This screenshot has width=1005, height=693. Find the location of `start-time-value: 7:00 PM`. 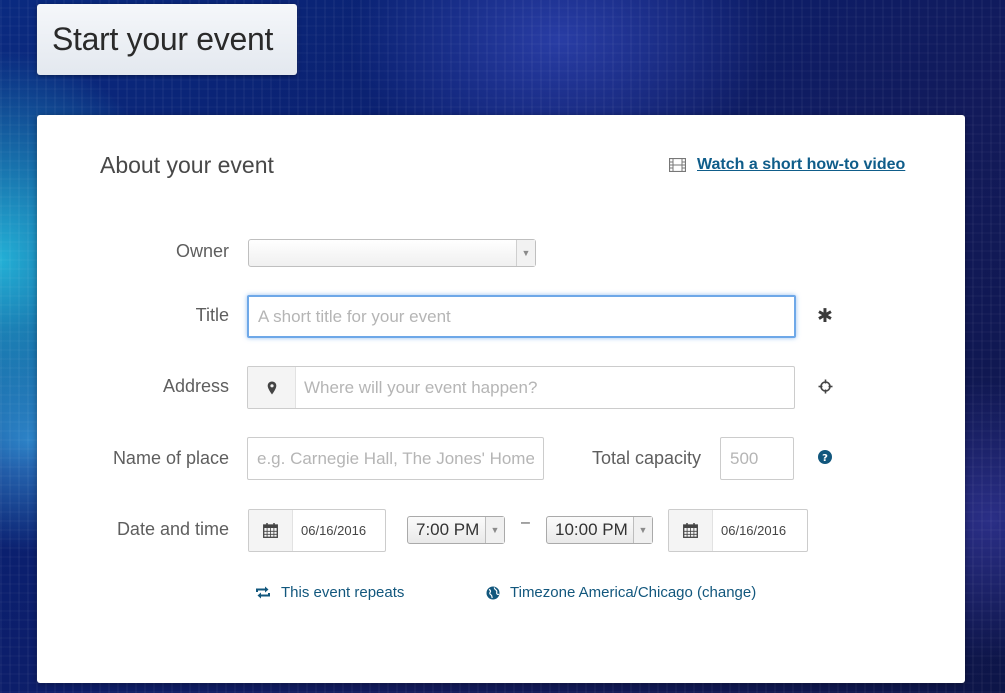

start-time-value: 7:00 PM is located at coordinates (448, 529).